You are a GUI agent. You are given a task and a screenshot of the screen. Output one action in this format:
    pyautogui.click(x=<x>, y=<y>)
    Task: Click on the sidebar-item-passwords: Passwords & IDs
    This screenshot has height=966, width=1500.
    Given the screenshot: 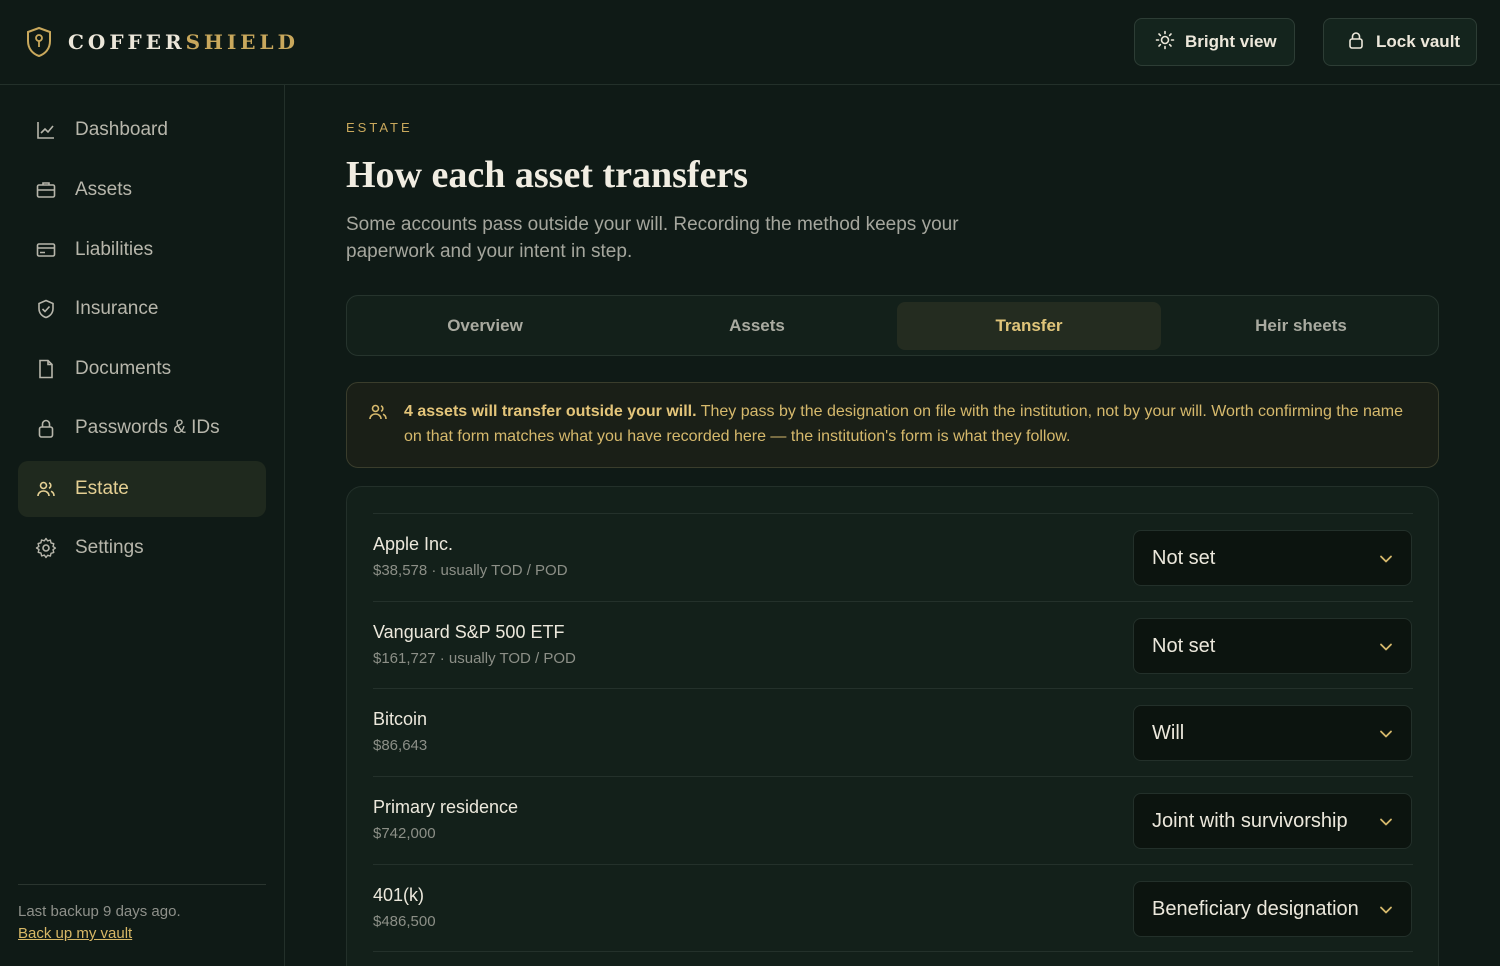 What is the action you would take?
    pyautogui.click(x=142, y=428)
    